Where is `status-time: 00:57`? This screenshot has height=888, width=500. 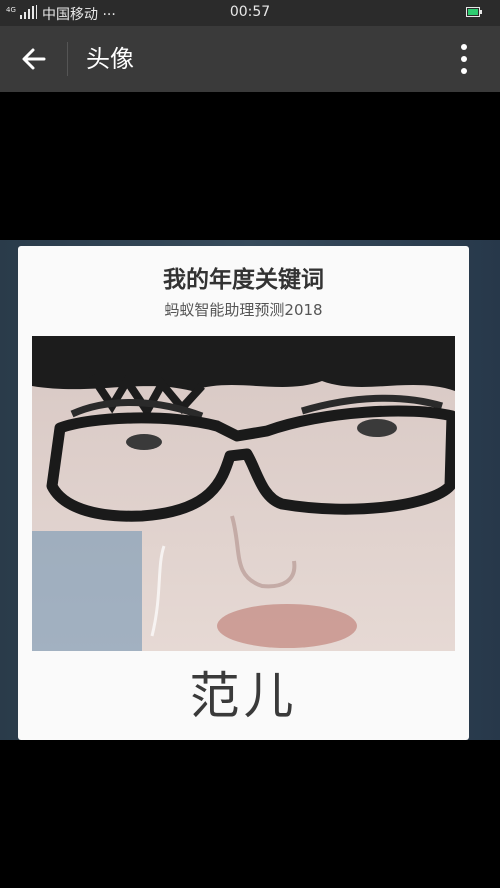 status-time: 00:57 is located at coordinates (250, 12).